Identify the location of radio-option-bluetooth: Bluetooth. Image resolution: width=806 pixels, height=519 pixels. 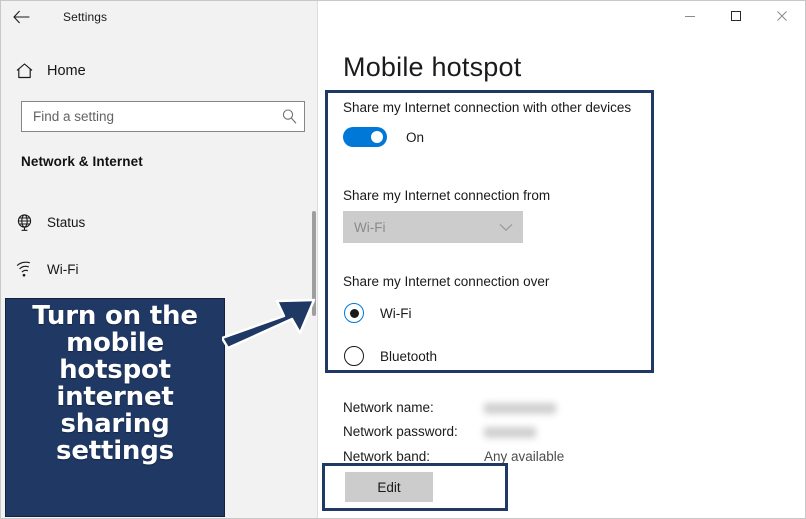
(390, 356).